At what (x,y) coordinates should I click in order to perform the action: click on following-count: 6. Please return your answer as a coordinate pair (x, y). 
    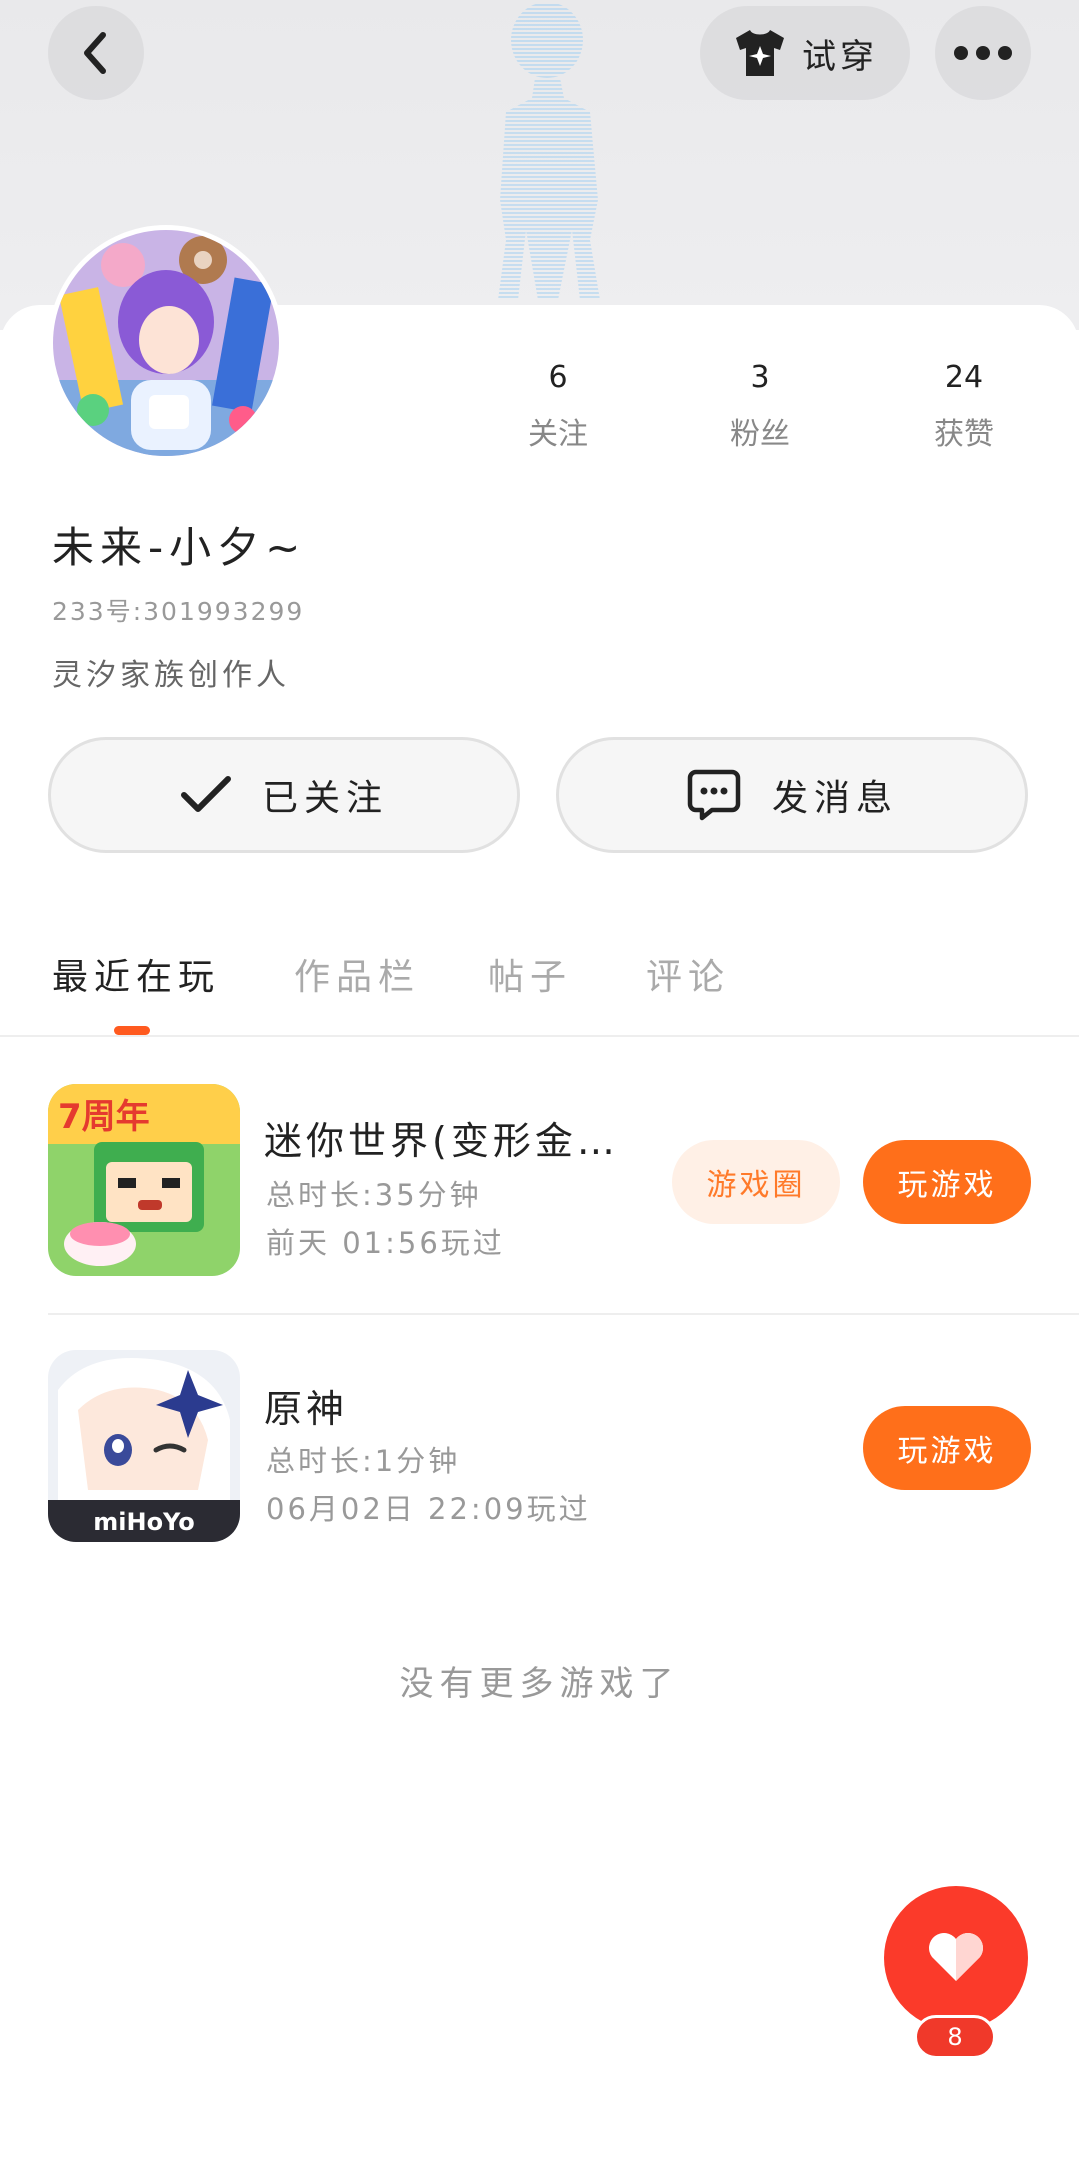
    Looking at the image, I should click on (558, 377).